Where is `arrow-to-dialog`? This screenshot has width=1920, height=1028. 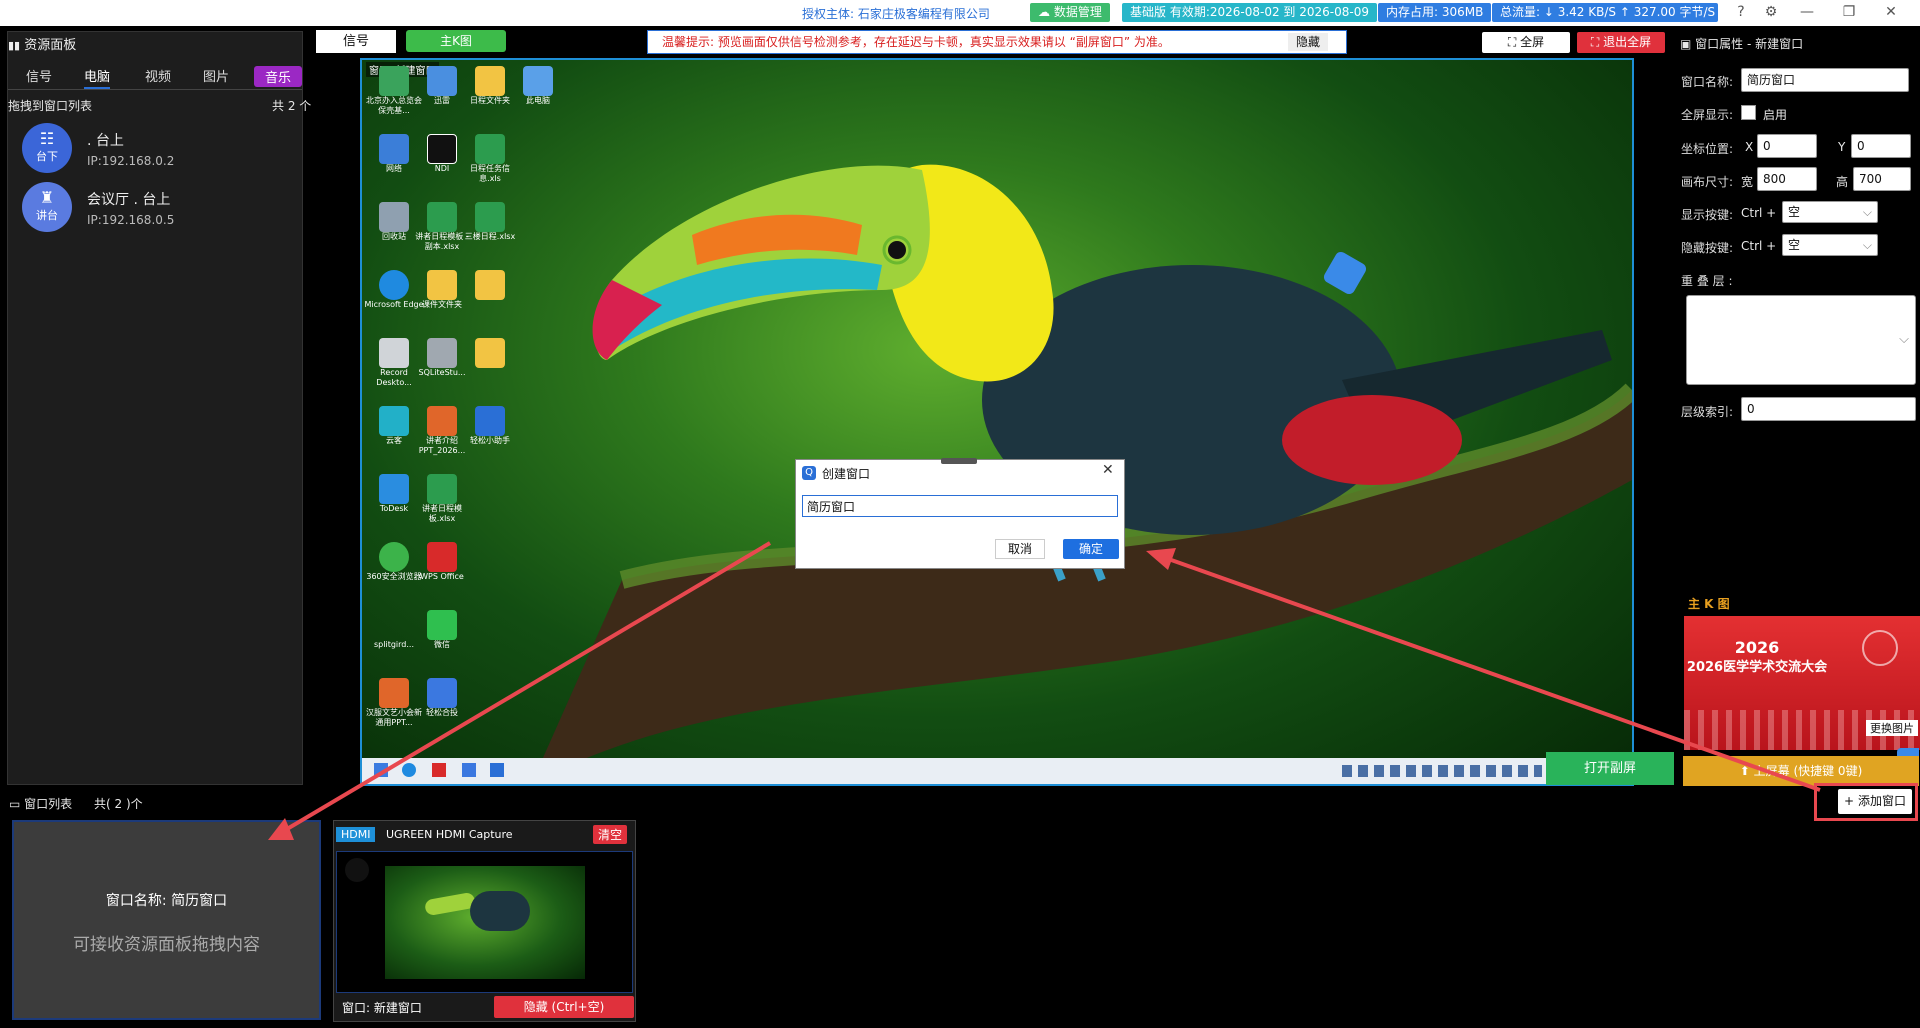 arrow-to-dialog is located at coordinates (1490, 673).